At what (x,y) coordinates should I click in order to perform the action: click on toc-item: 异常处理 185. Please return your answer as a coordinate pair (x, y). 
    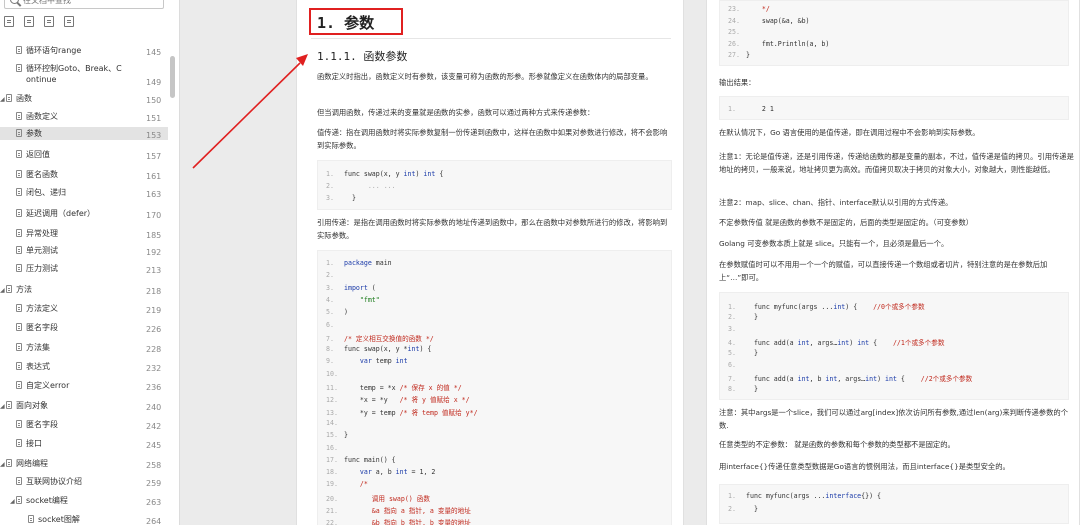
    Looking at the image, I should click on (84, 233).